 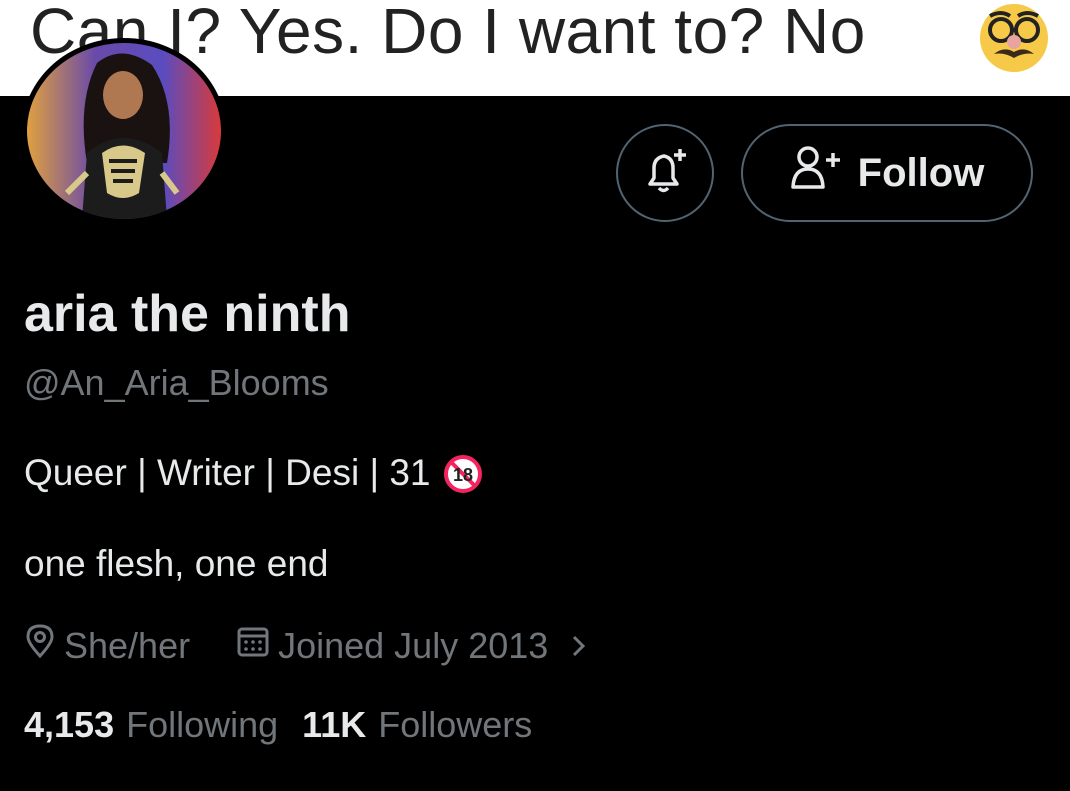 I want to click on bio-line-2: one flesh, one end, so click(x=176, y=563).